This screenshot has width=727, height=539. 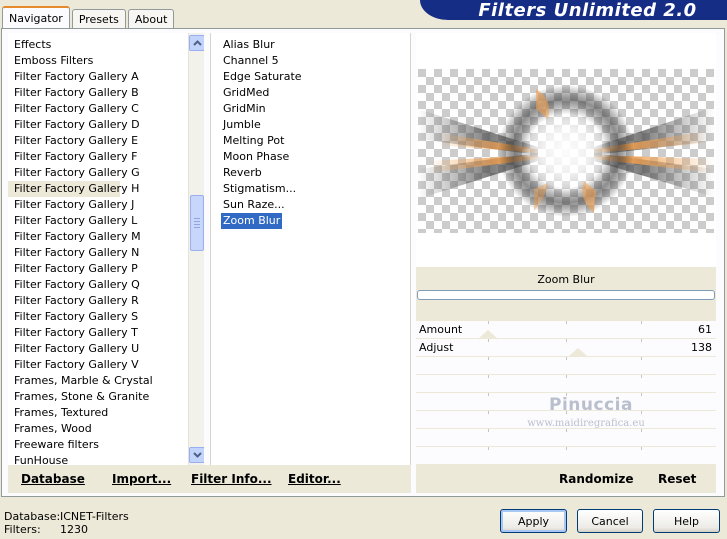 What do you see at coordinates (98, 109) in the screenshot?
I see `category-item: Filter Factory Gallery C` at bounding box center [98, 109].